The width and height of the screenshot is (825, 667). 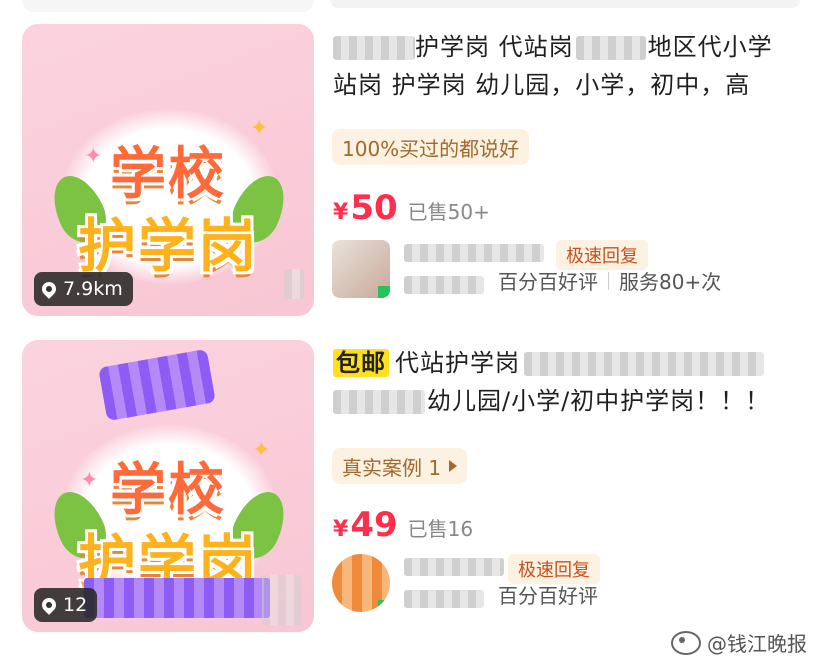 I want to click on title-segment: 幼儿园/小学/初中护学岗！！！, so click(x=599, y=401).